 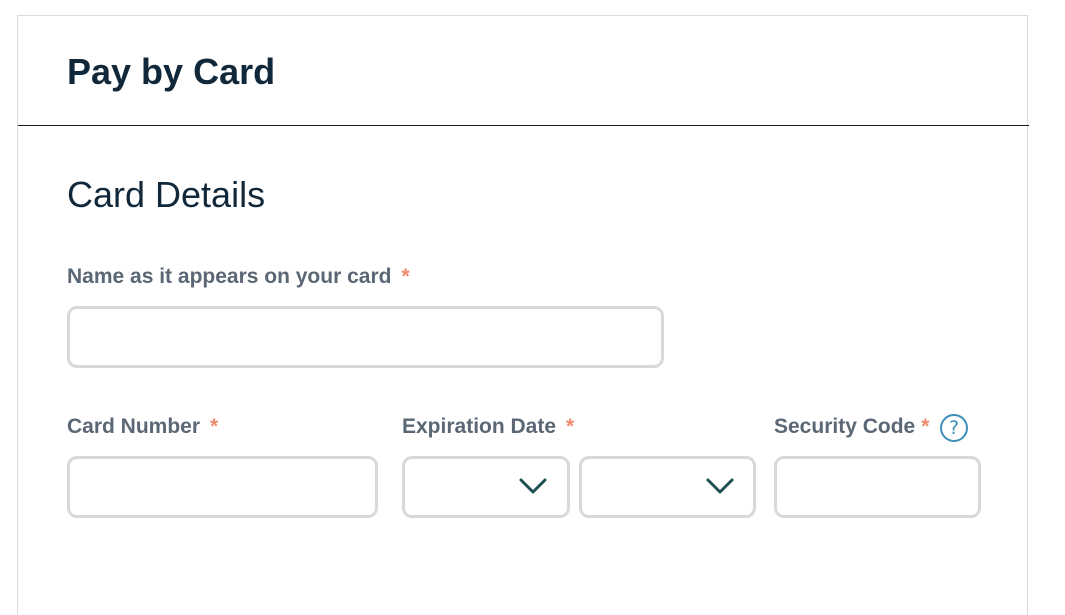 What do you see at coordinates (134, 426) in the screenshot?
I see `card-number-label-text: Card Number` at bounding box center [134, 426].